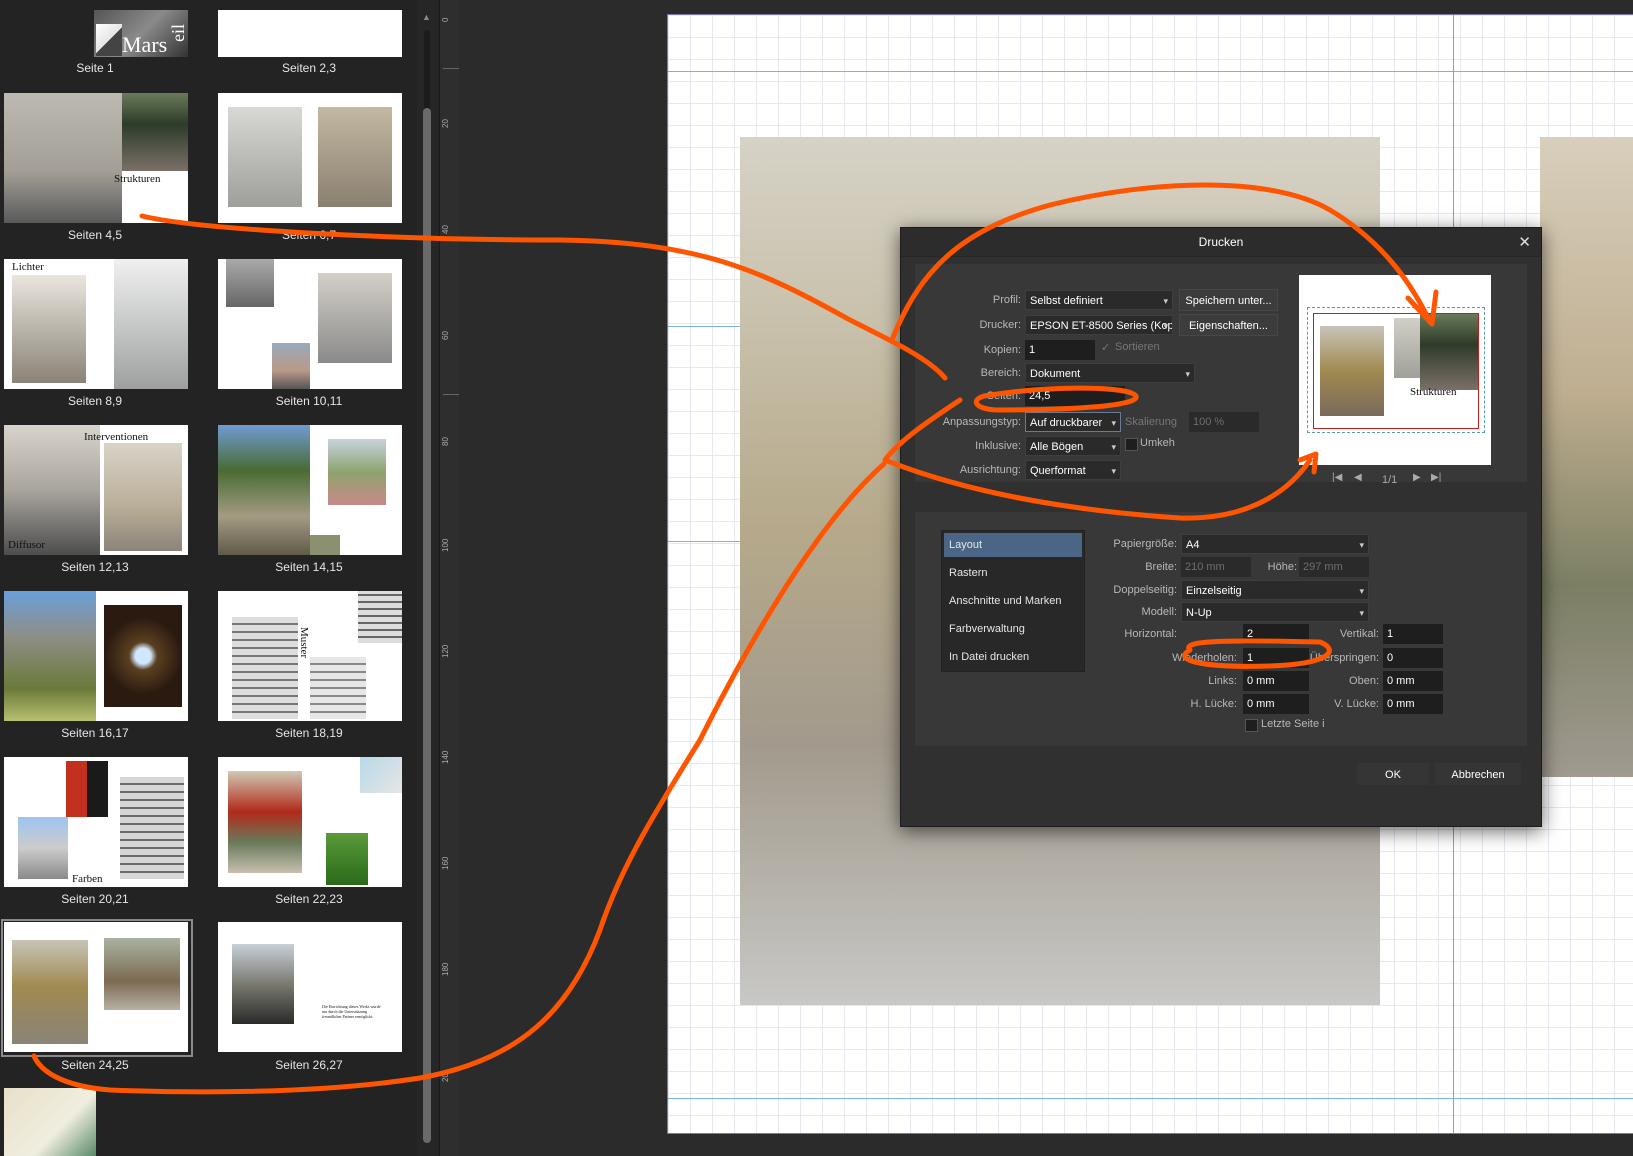  I want to click on papiergroesse-dropdown: A4 ▾, so click(1275, 544).